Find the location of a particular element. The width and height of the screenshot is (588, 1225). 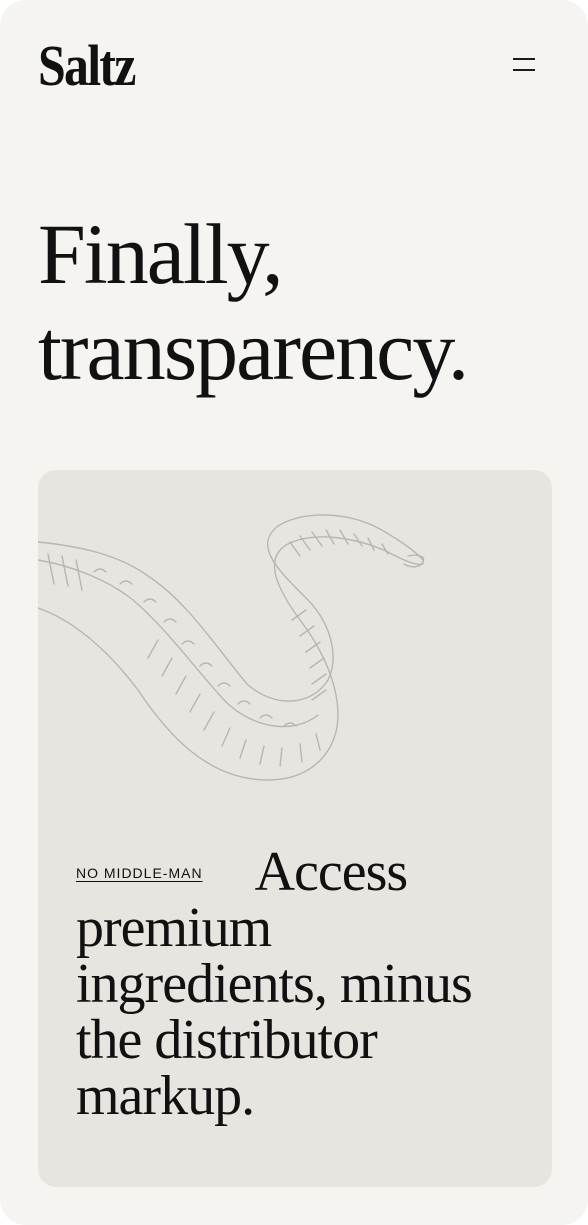

saltz-logo: Saltz is located at coordinates (87, 66).